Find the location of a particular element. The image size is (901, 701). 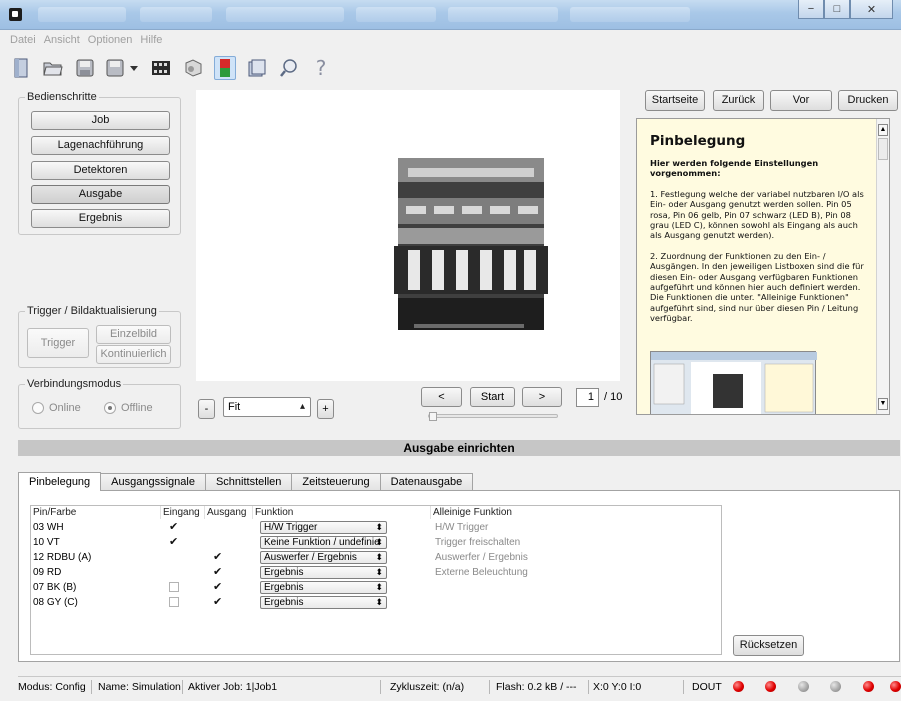

tab-ausgangssignale: Ausgangssignale is located at coordinates (153, 482).